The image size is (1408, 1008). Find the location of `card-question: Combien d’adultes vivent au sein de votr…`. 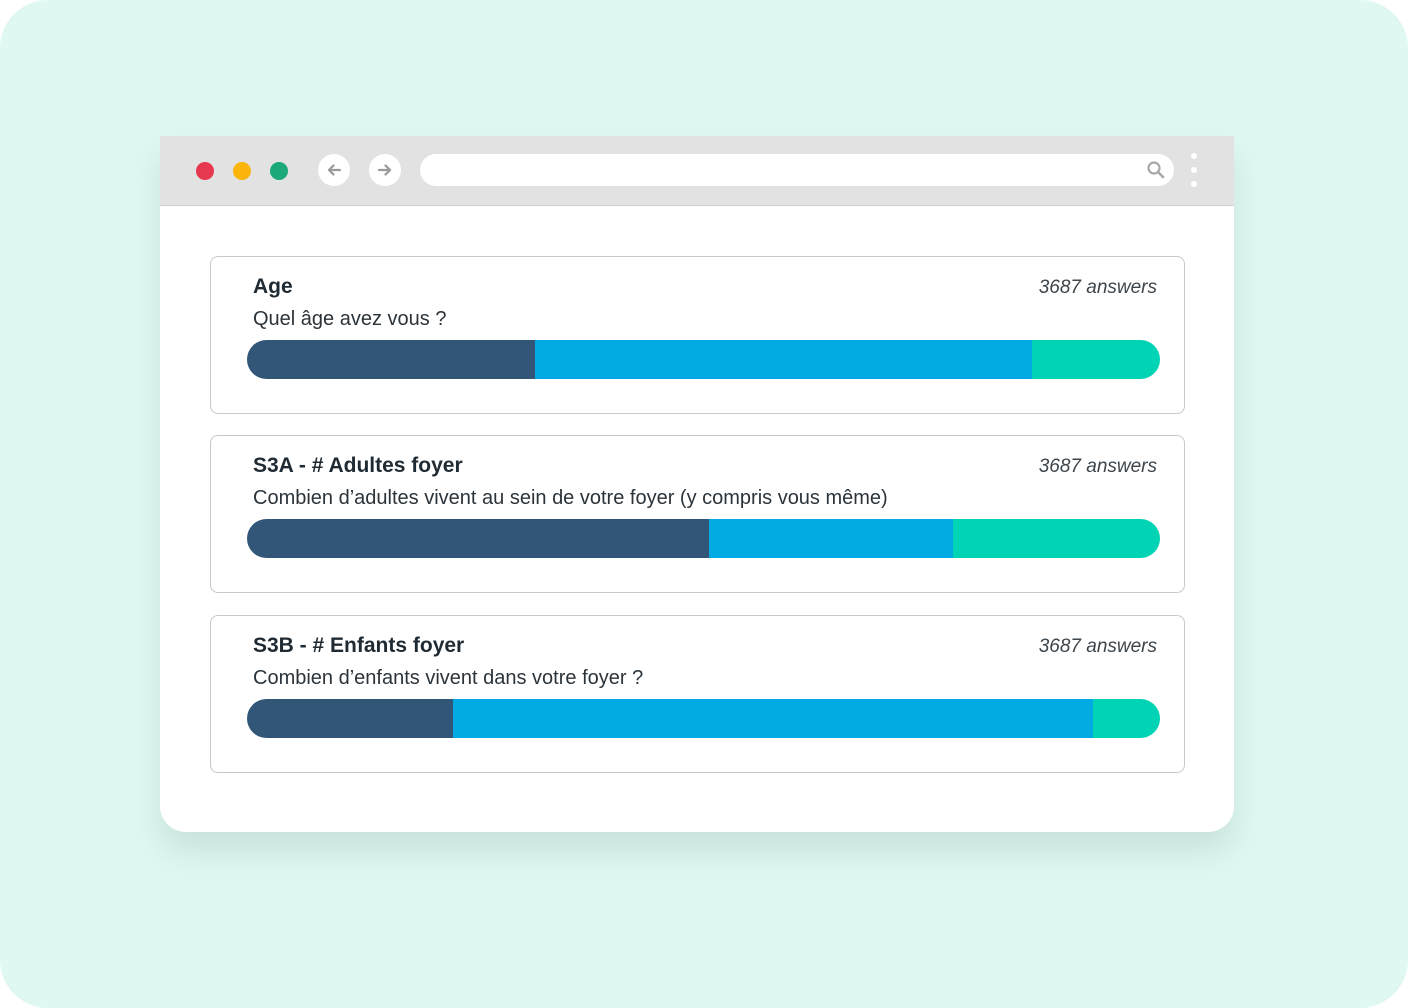

card-question: Combien d’adultes vivent au sein de votr… is located at coordinates (570, 498).